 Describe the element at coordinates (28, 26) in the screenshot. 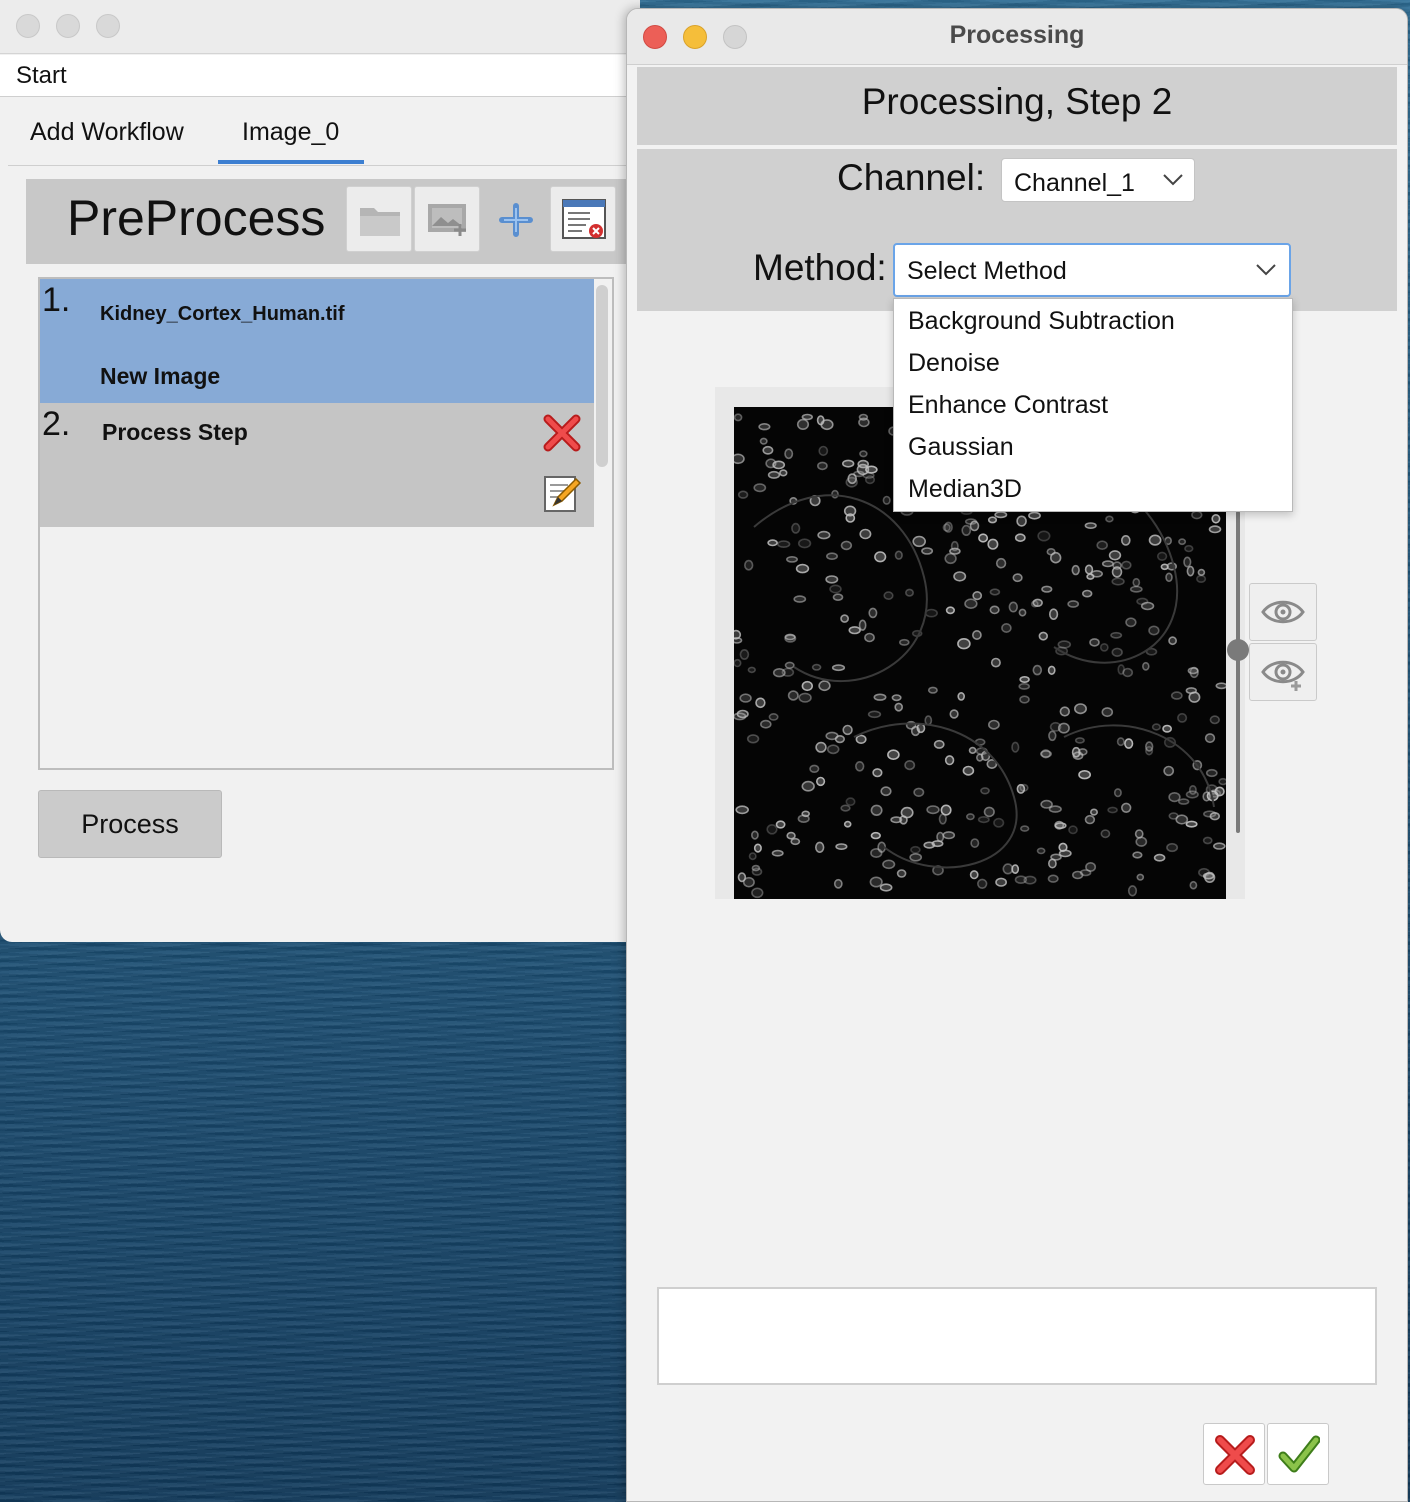

I see `close-window-button` at that location.